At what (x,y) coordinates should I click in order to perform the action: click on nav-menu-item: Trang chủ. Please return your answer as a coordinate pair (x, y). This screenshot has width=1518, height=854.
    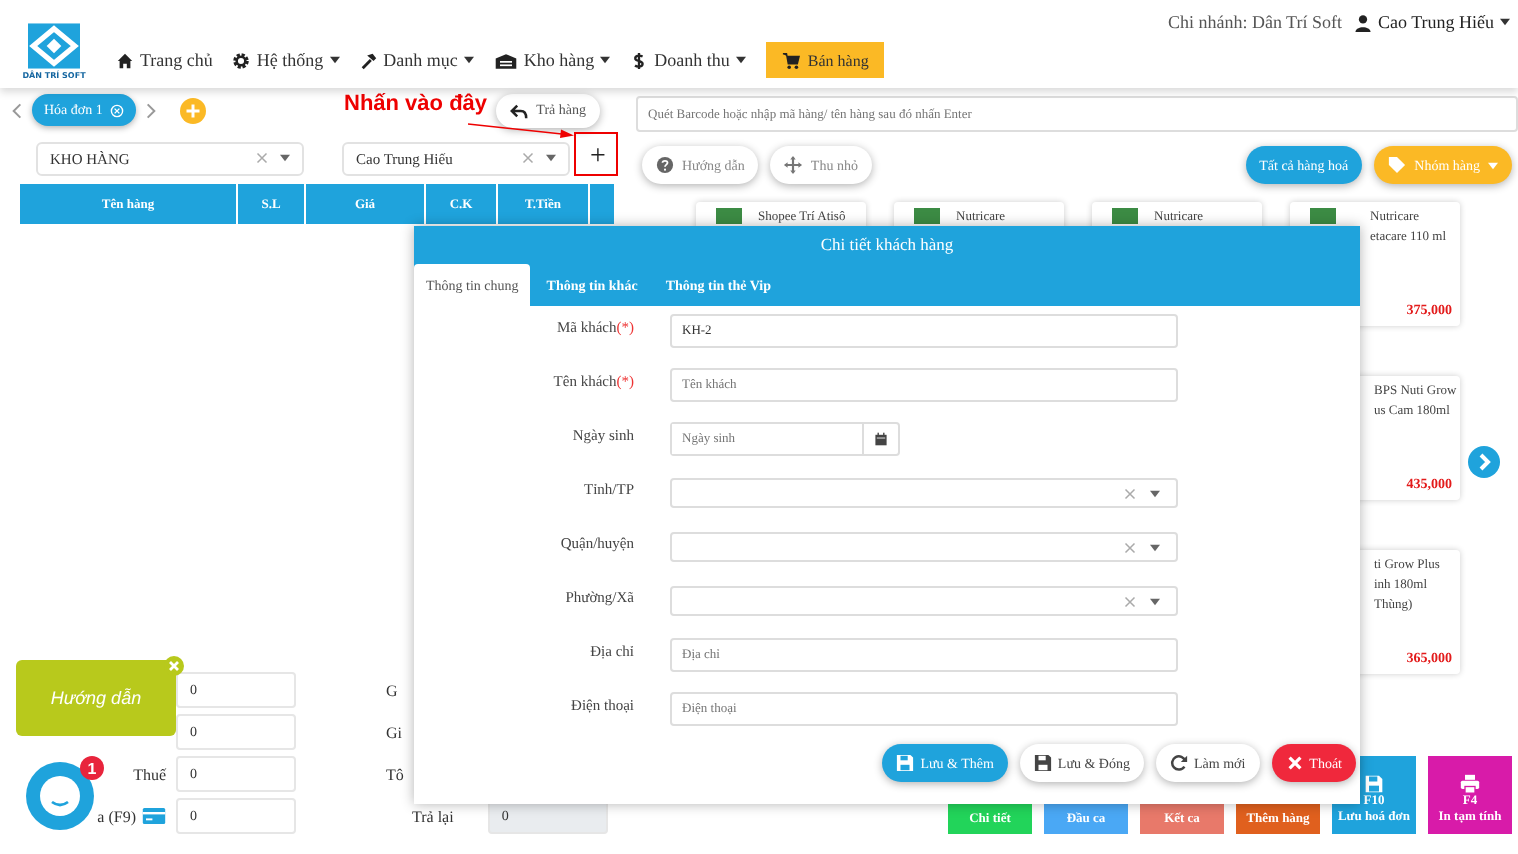
    Looking at the image, I should click on (164, 60).